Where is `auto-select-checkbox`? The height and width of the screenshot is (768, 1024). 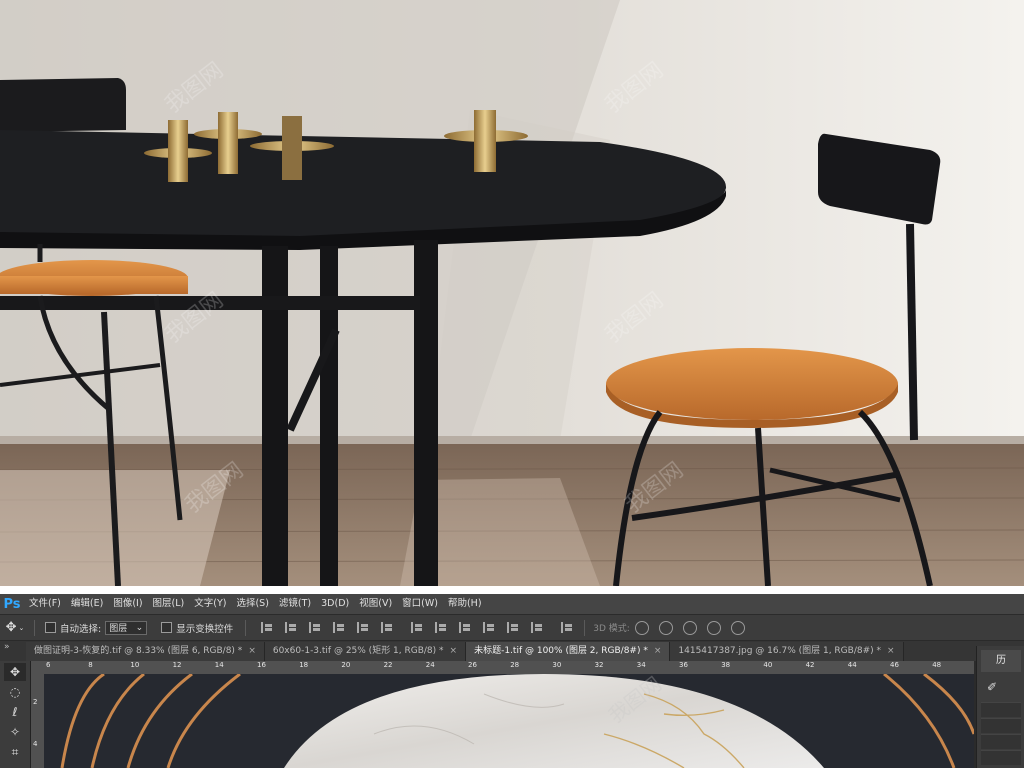 auto-select-checkbox is located at coordinates (50, 627).